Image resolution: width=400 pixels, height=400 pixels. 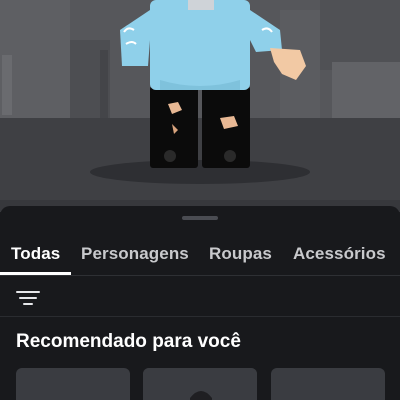 I want to click on tab-acessorios: Acessórios, so click(x=339, y=254).